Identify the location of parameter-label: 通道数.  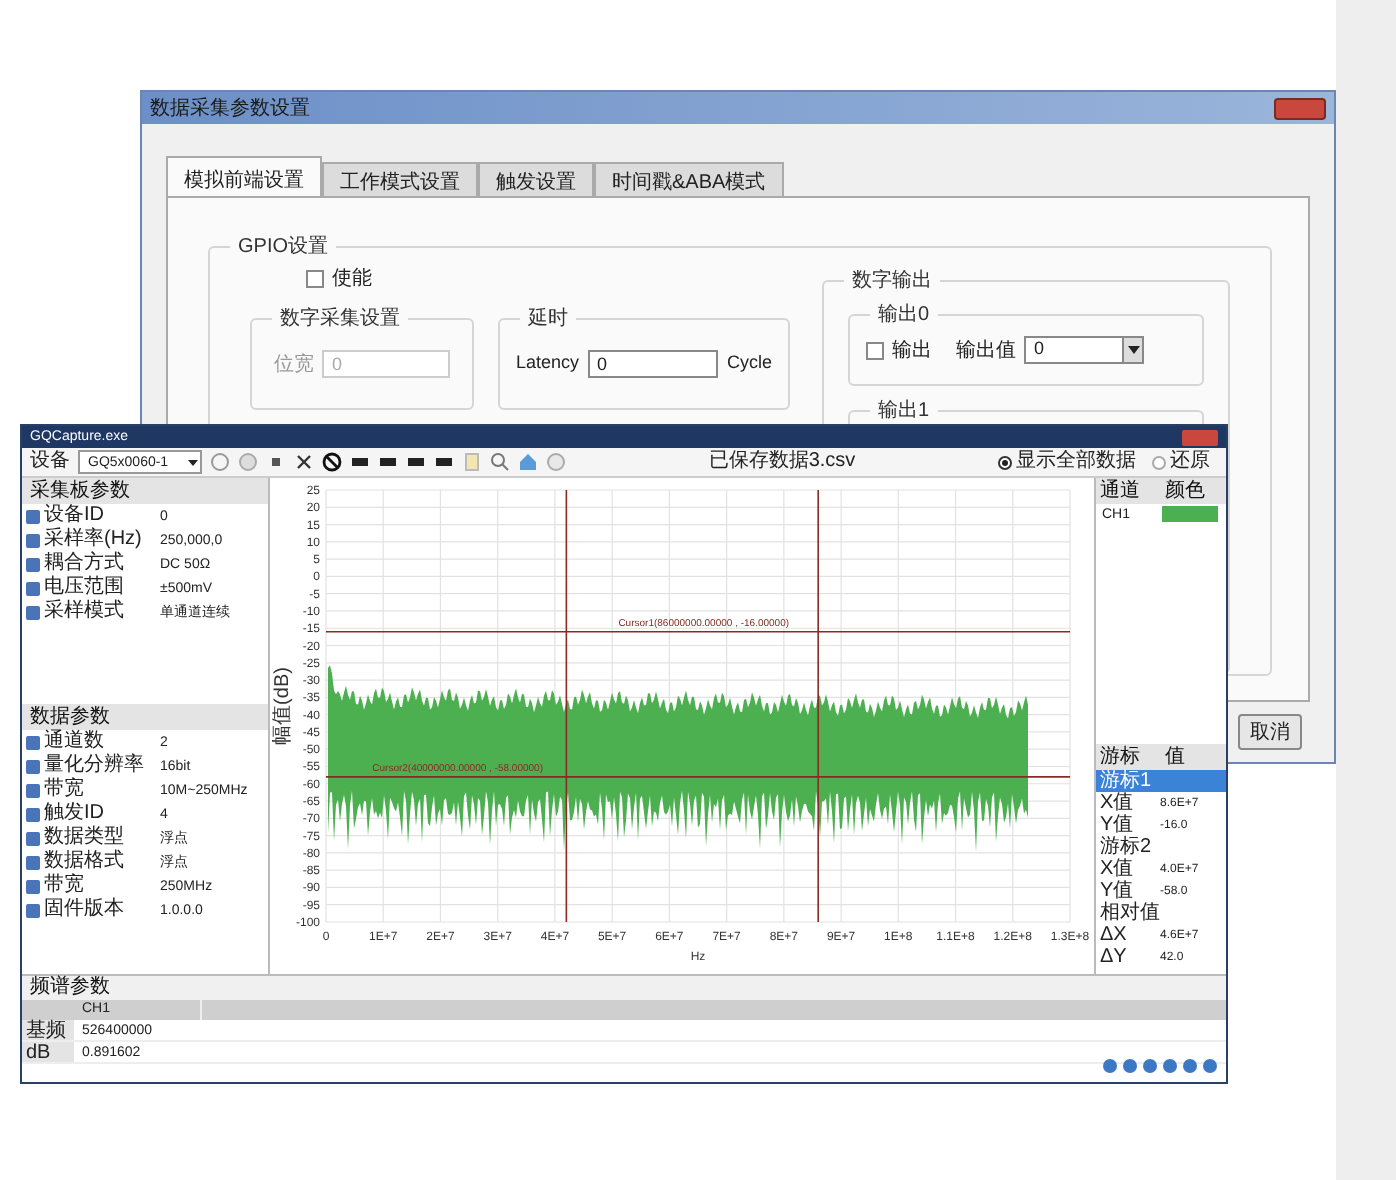
(74, 742).